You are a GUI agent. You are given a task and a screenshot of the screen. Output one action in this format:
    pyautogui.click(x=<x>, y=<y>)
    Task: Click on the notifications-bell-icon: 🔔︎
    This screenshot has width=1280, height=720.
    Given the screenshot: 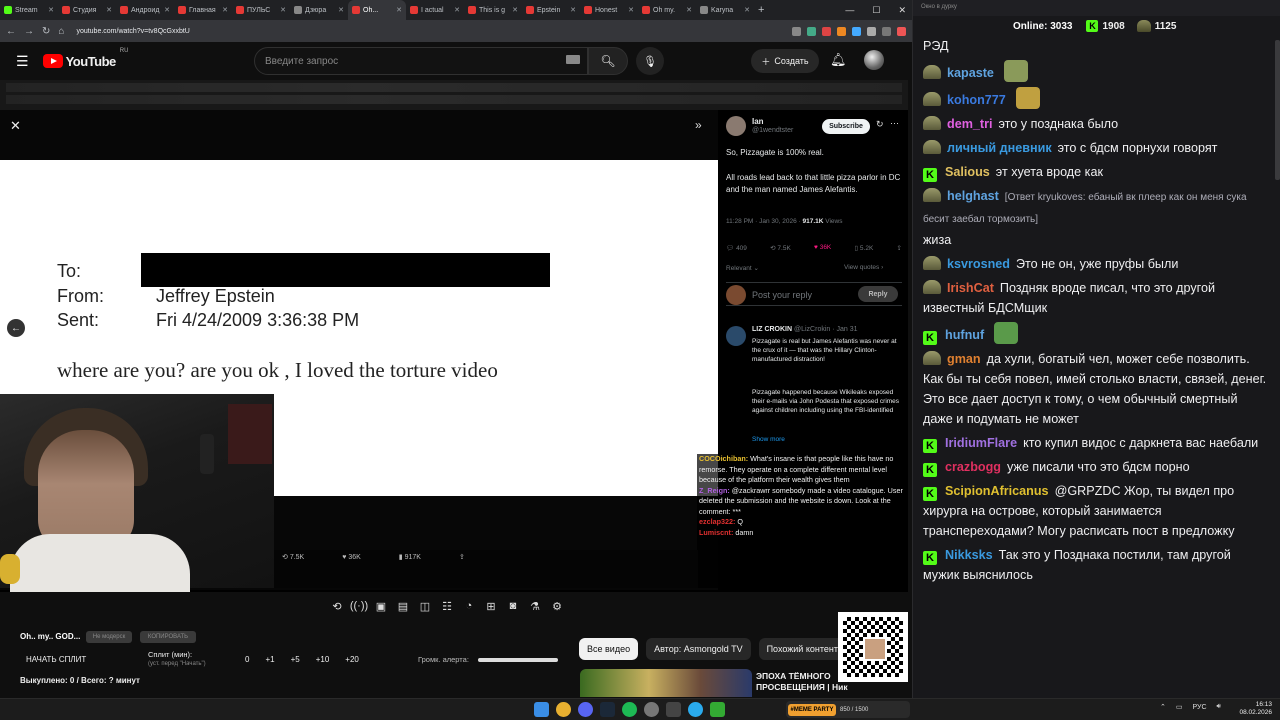 What is the action you would take?
    pyautogui.click(x=838, y=60)
    